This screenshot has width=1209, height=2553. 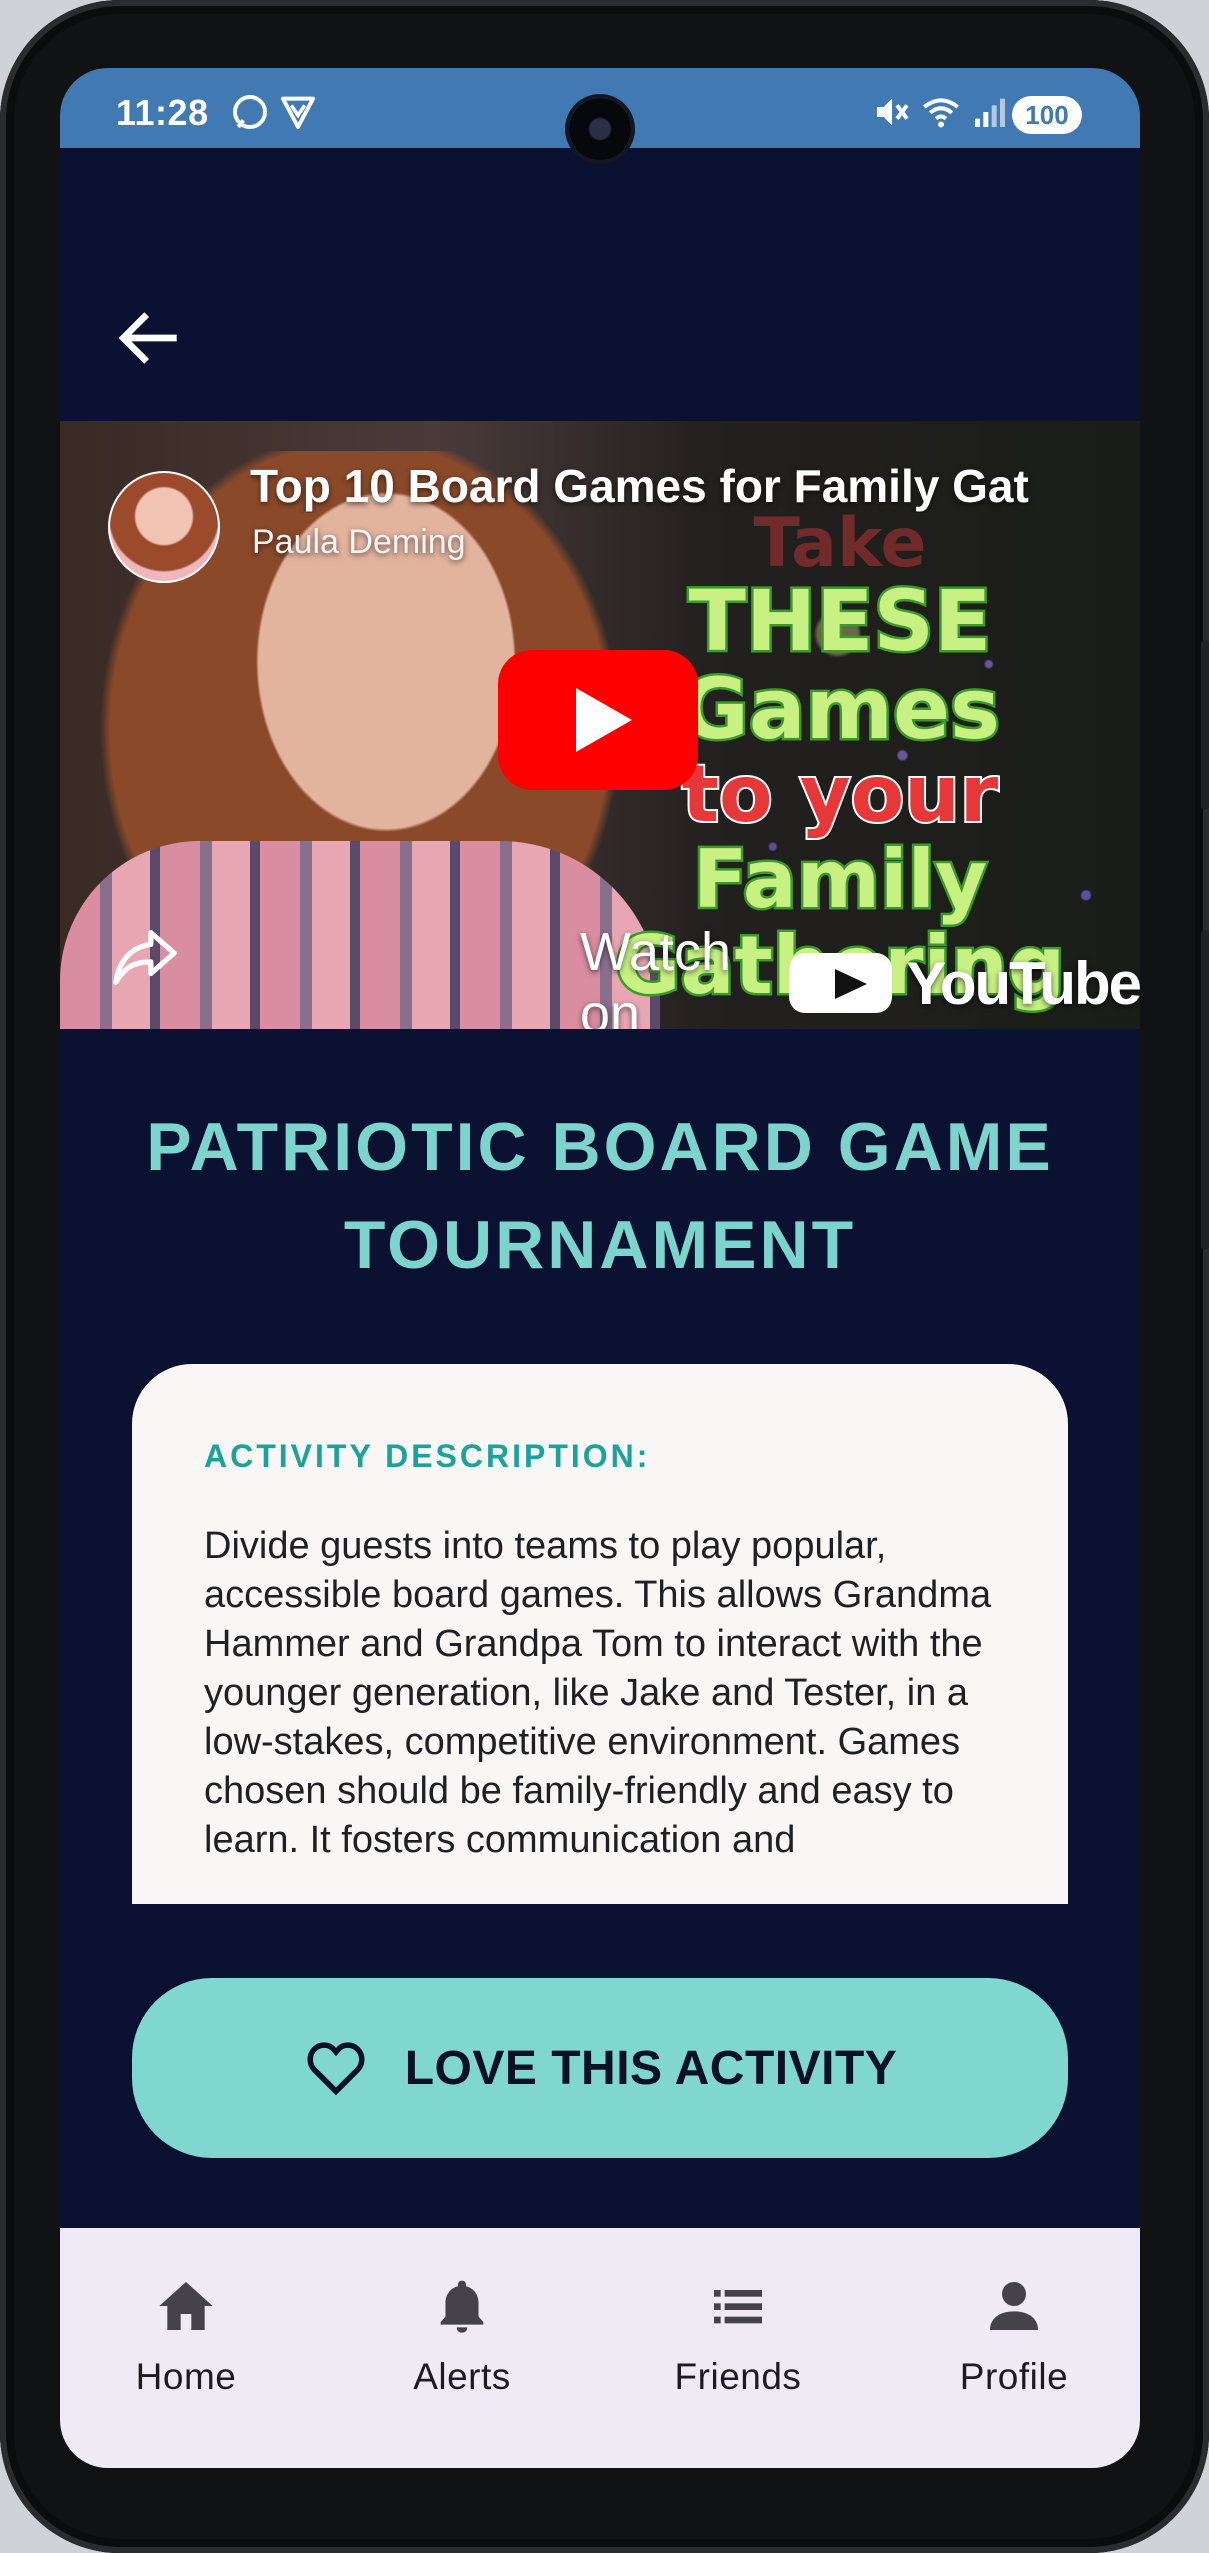 What do you see at coordinates (600, 129) in the screenshot?
I see `front-camera` at bounding box center [600, 129].